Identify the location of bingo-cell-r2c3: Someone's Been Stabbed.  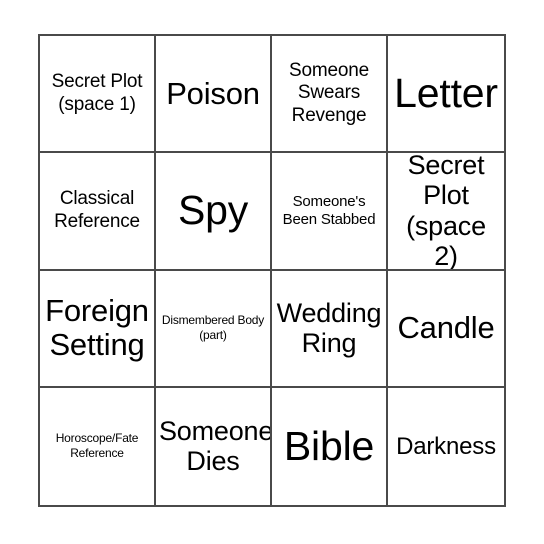
(330, 212).